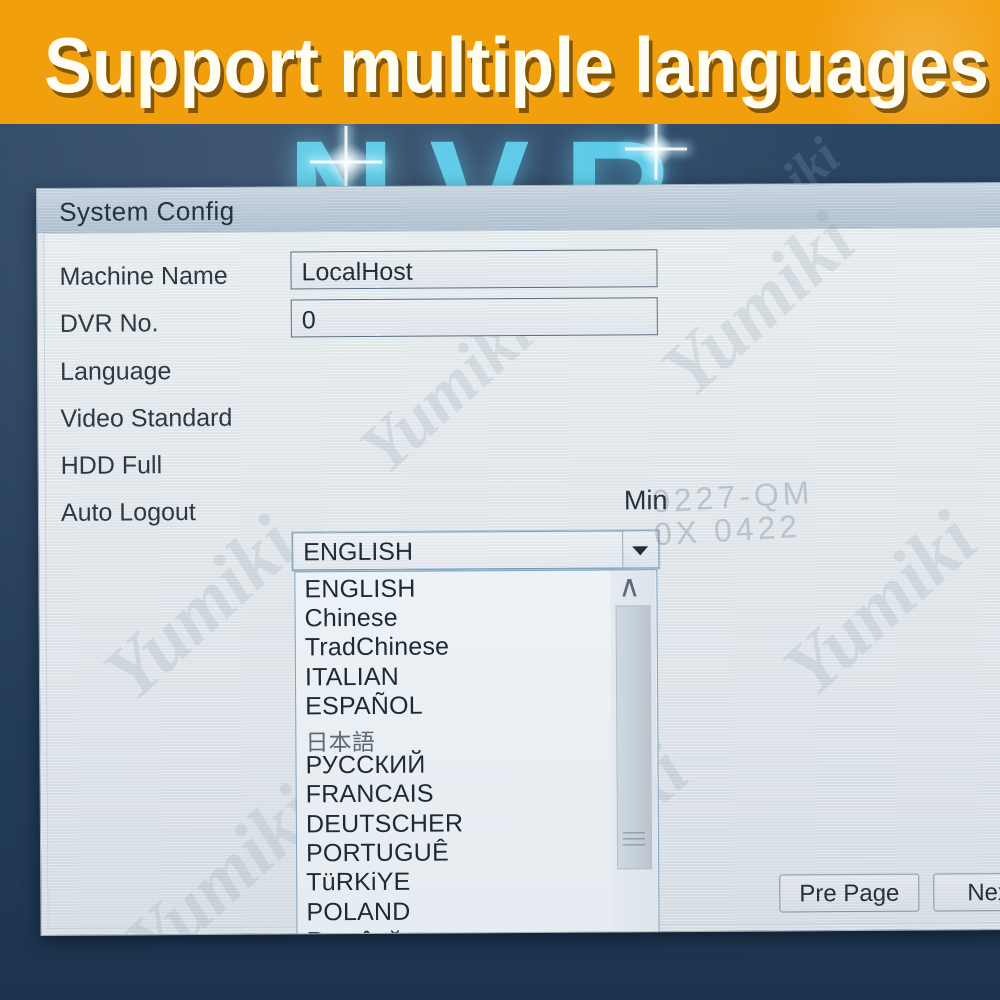  I want to click on reflection-ghost-text: 0227-QM 0X 0422, so click(733, 513).